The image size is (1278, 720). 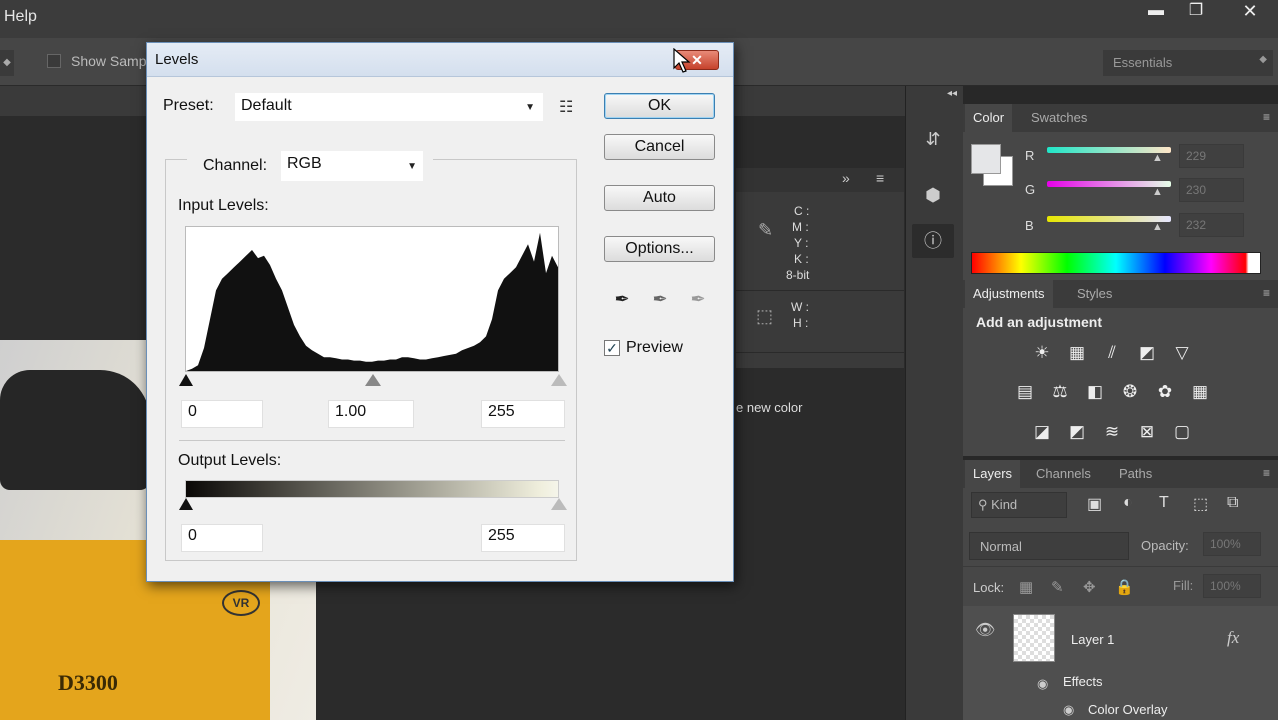 What do you see at coordinates (222, 538) in the screenshot?
I see `output-black-field: 0` at bounding box center [222, 538].